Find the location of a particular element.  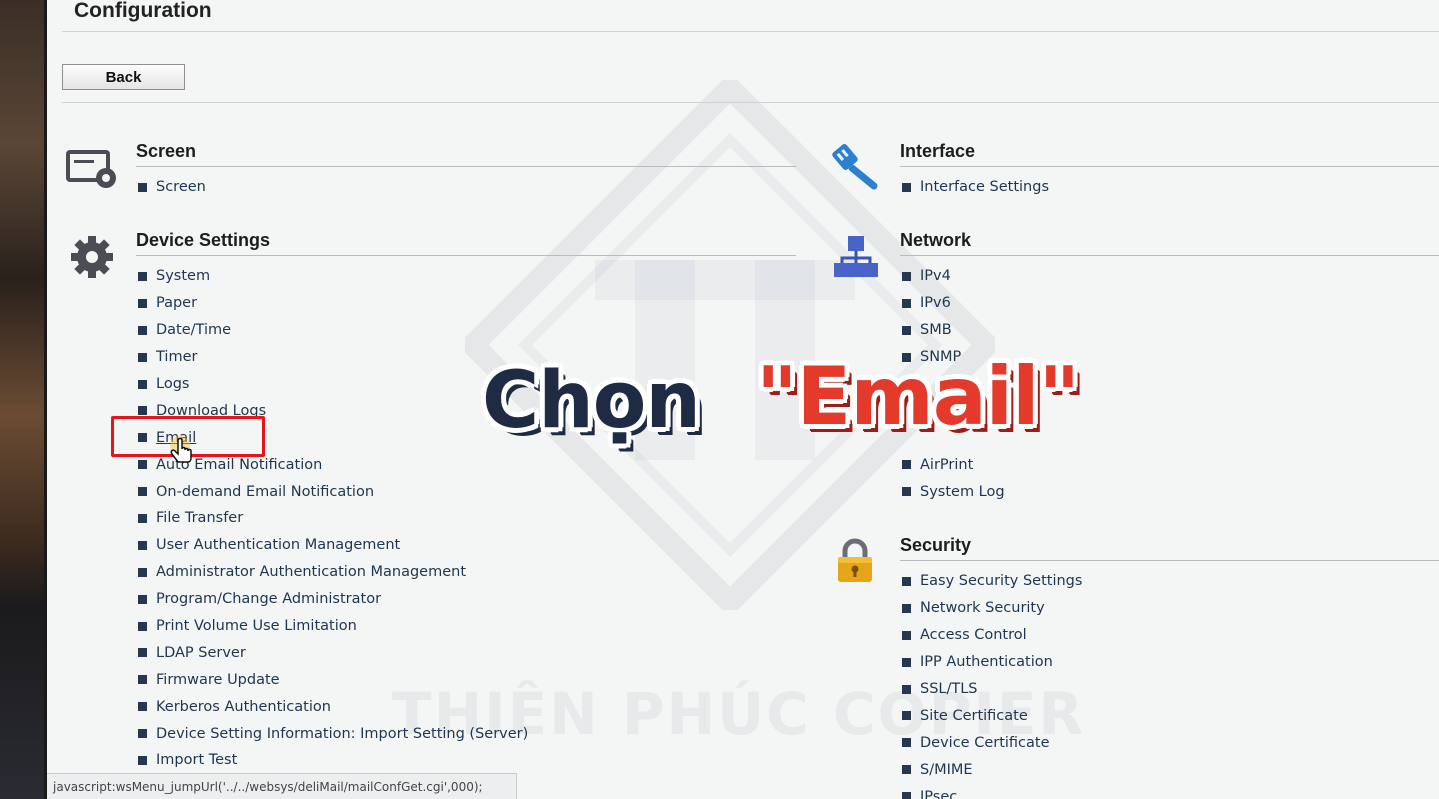

back-divider is located at coordinates (750, 102).